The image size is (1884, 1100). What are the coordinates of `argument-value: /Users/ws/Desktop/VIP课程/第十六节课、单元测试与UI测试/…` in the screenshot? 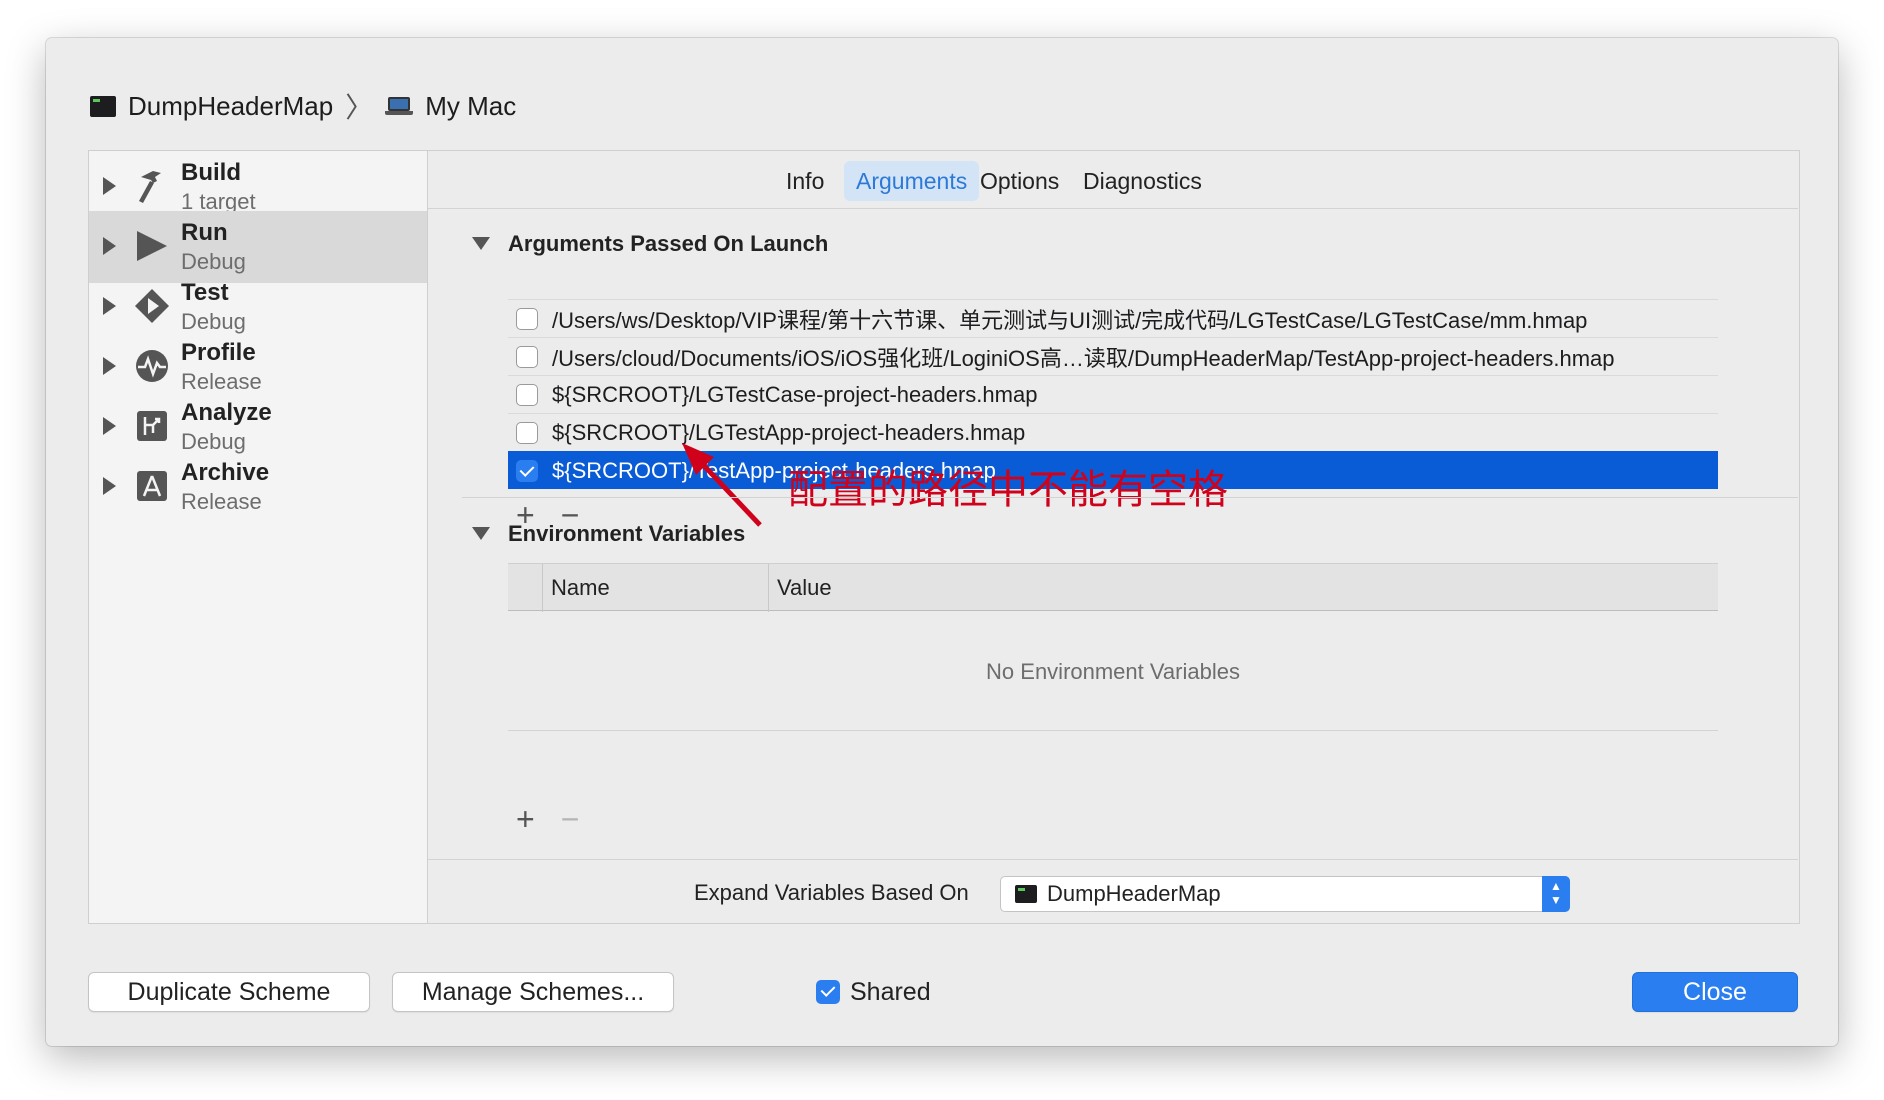 It's located at (1069, 319).